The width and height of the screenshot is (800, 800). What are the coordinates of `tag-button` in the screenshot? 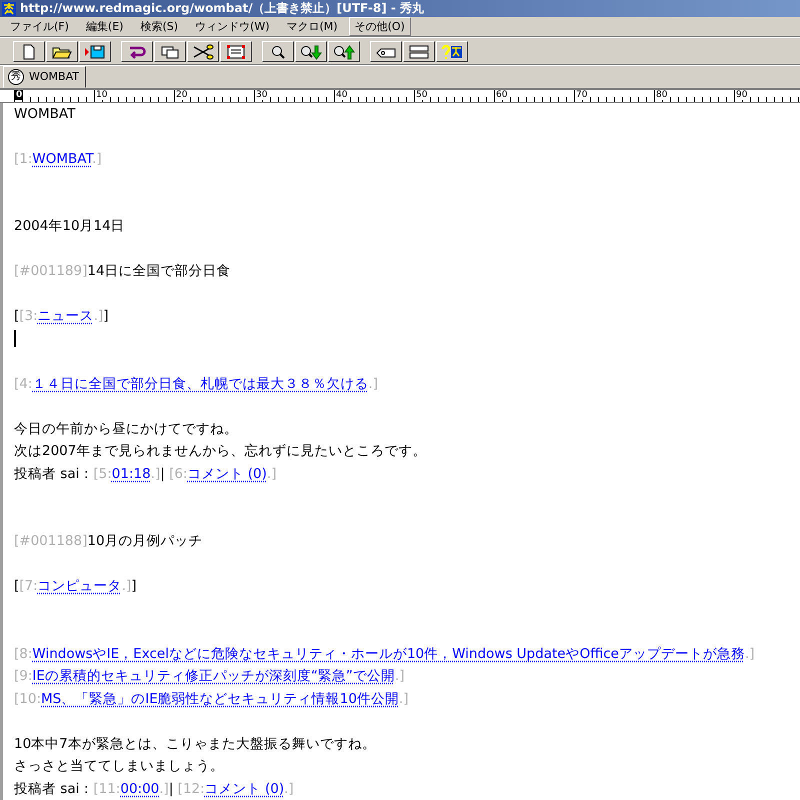 It's located at (386, 51).